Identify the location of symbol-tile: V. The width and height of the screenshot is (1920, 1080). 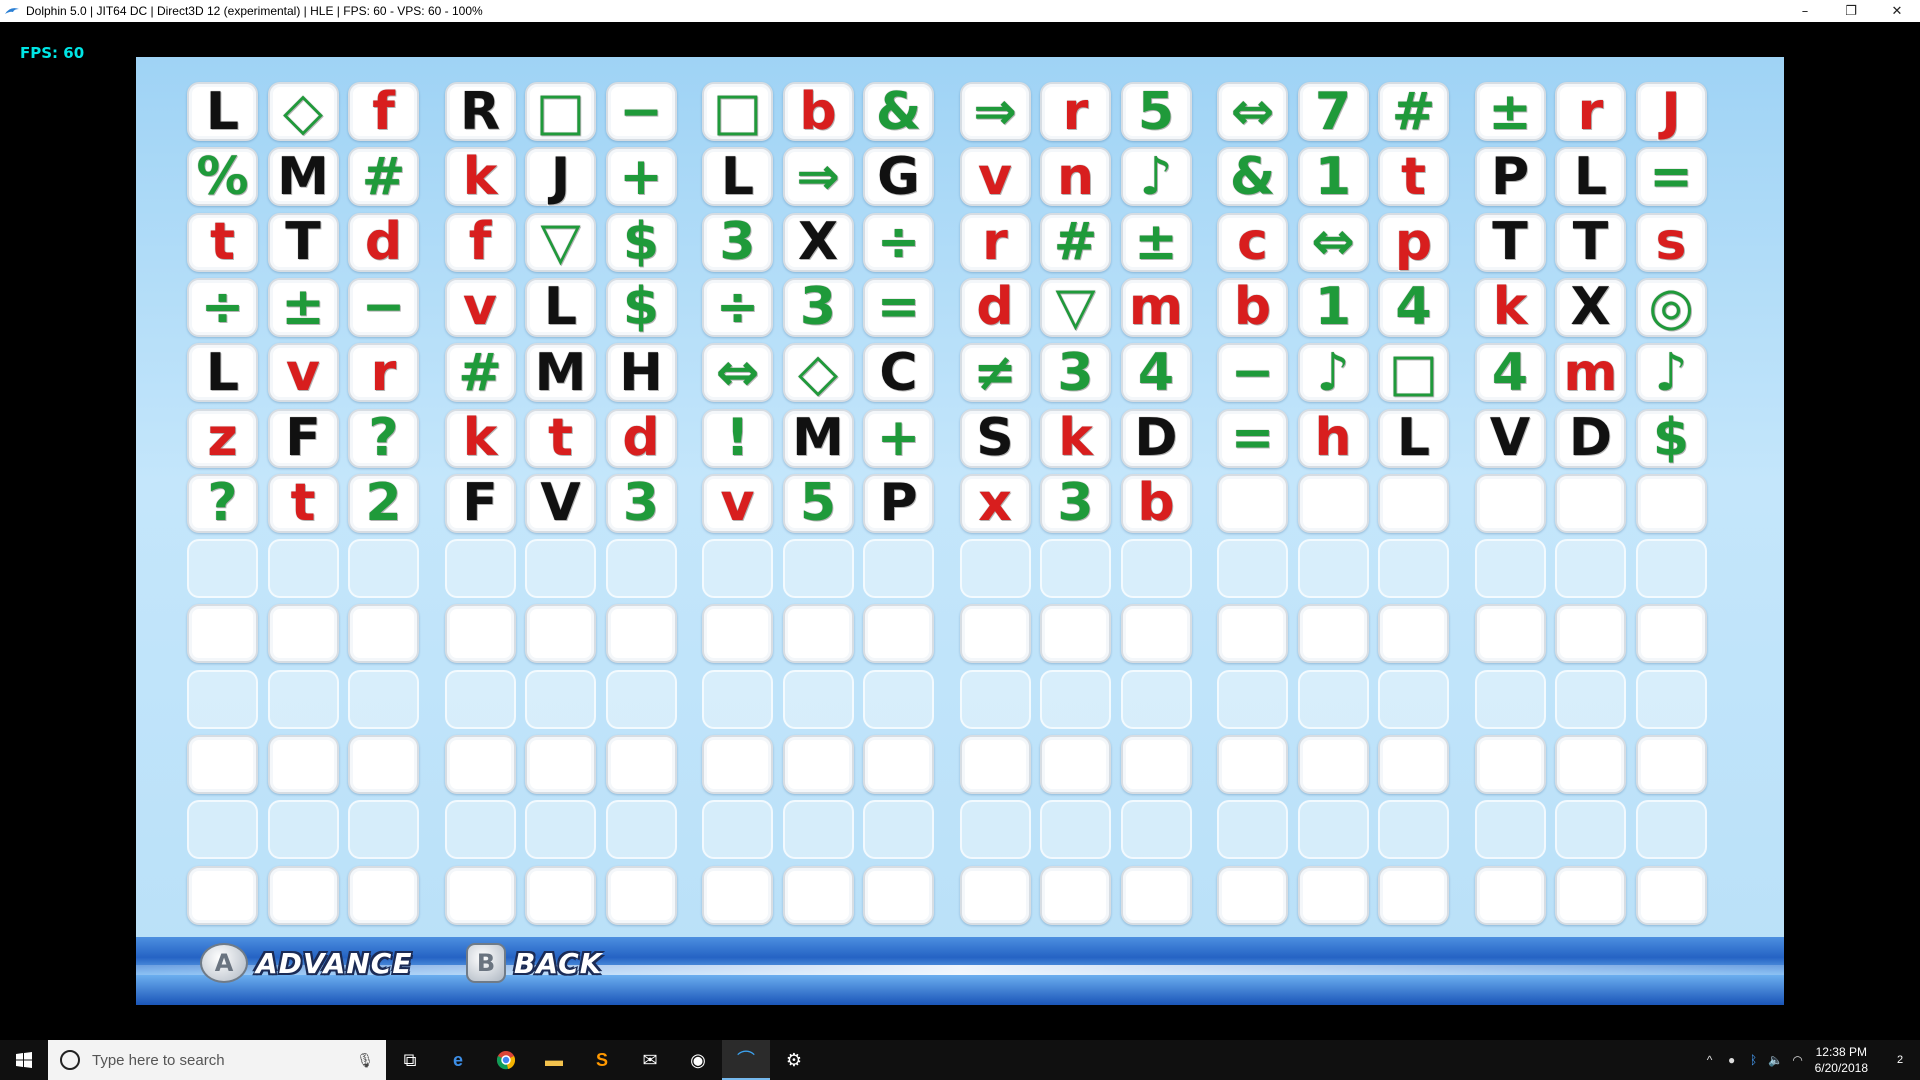
(1510, 438).